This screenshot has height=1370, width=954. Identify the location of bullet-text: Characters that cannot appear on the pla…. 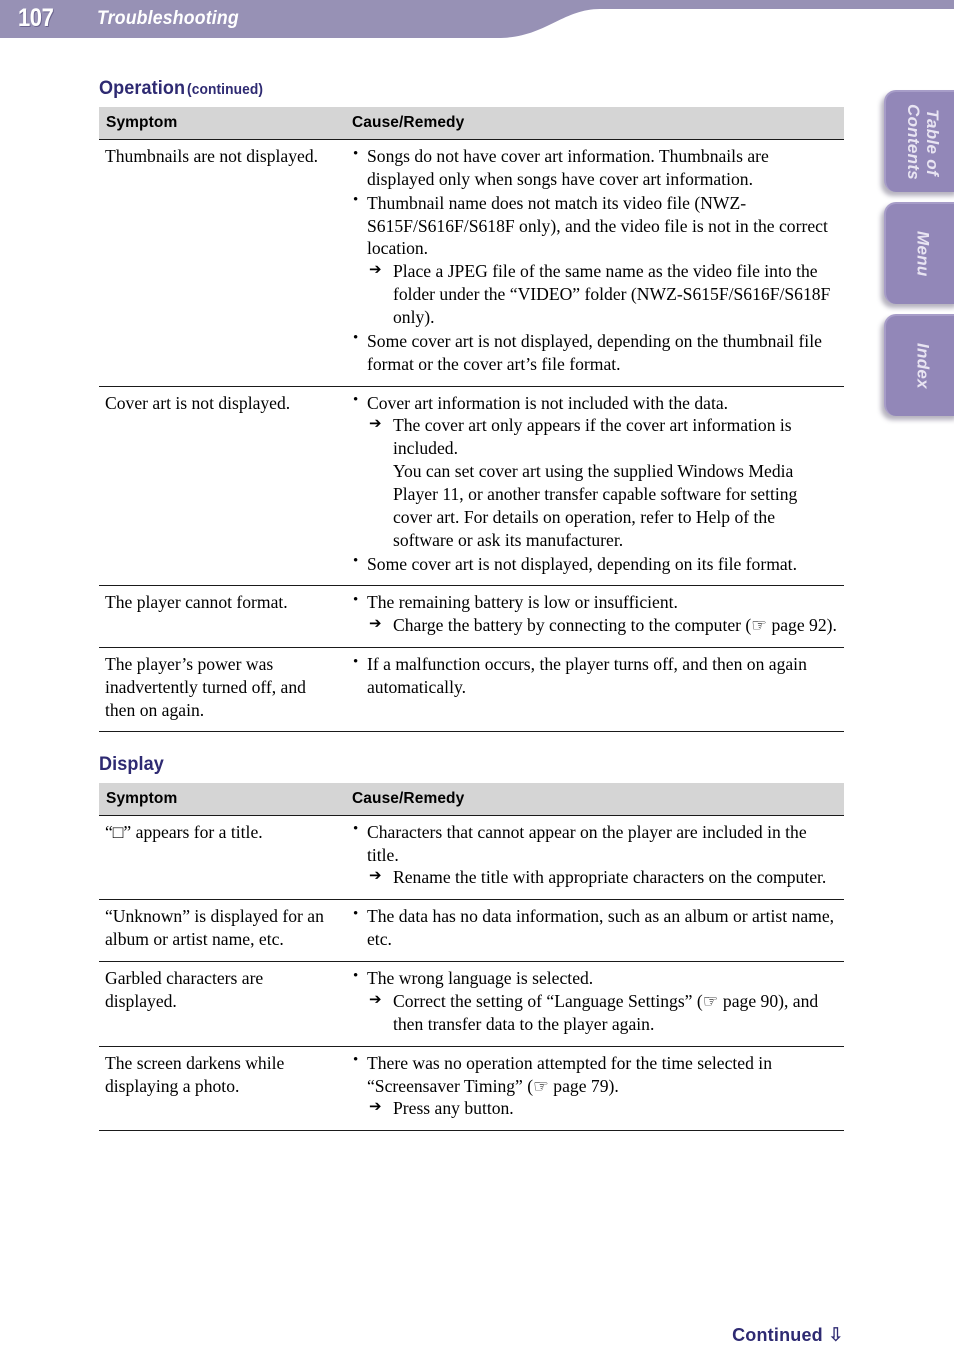
(587, 843).